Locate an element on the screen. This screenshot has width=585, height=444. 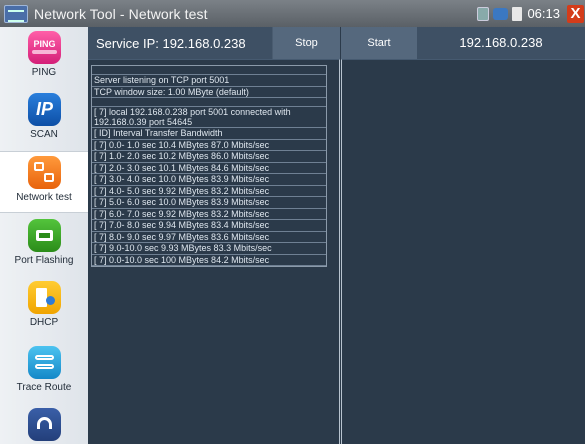
dhcp-icon is located at coordinates (44, 297).